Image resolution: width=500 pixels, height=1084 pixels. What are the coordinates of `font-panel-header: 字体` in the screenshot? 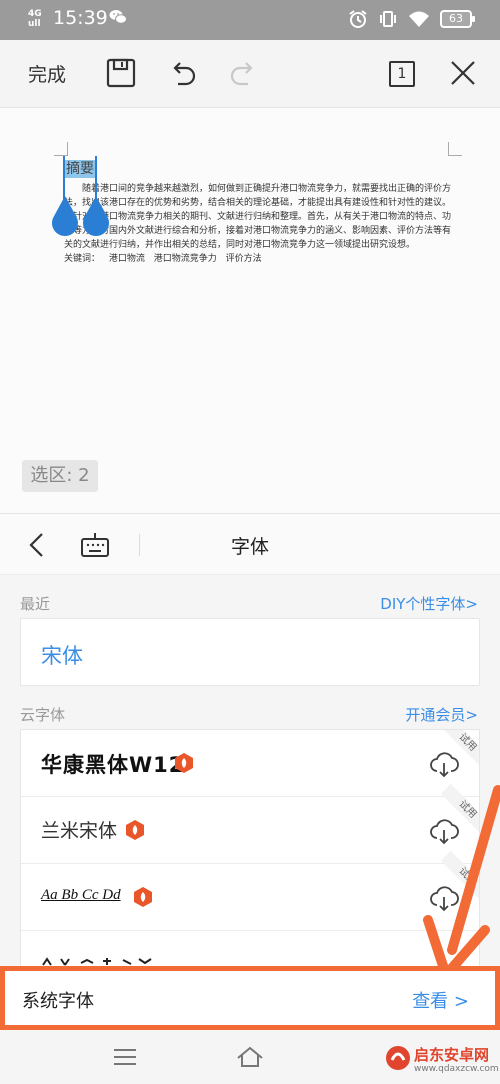 It's located at (250, 544).